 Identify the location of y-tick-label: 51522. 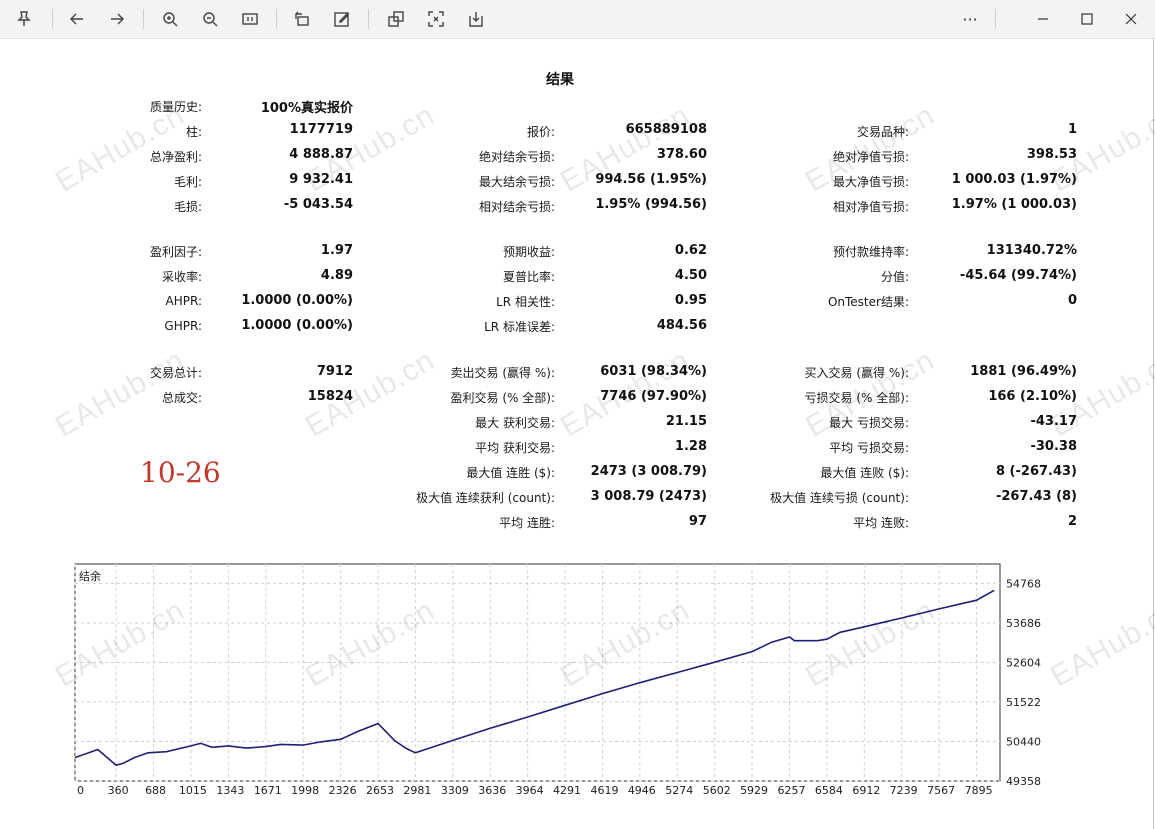
(1023, 702).